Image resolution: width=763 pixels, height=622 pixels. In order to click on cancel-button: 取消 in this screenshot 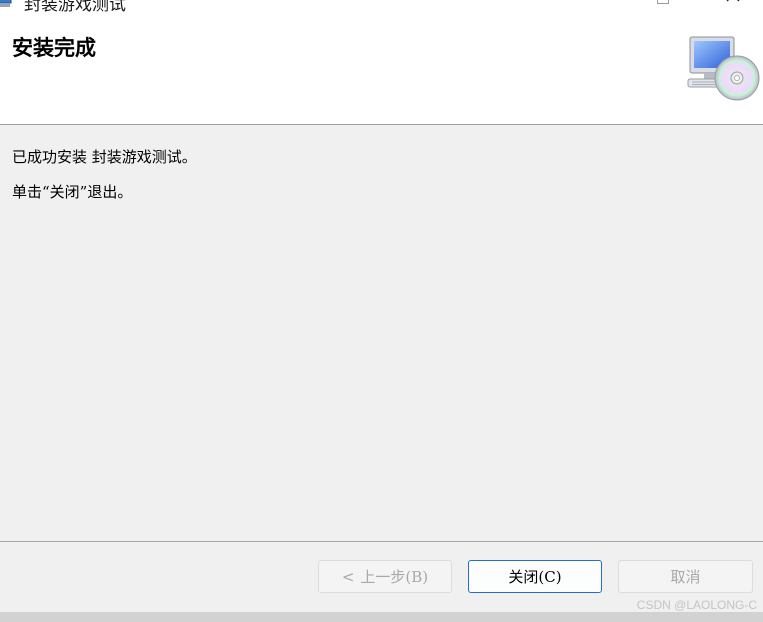, I will do `click(685, 576)`.